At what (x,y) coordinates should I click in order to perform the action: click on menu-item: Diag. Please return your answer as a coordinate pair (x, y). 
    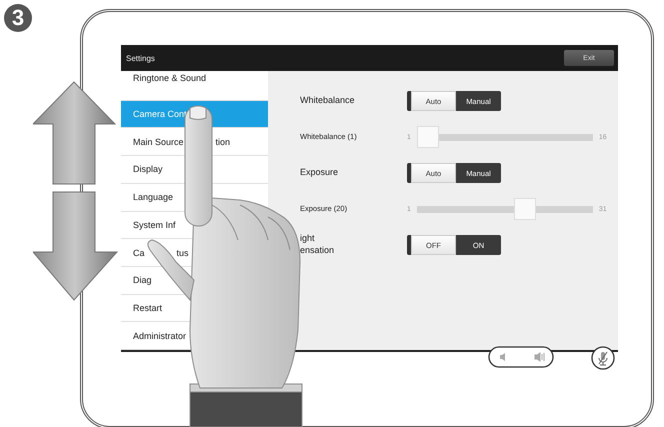
    Looking at the image, I should click on (142, 280).